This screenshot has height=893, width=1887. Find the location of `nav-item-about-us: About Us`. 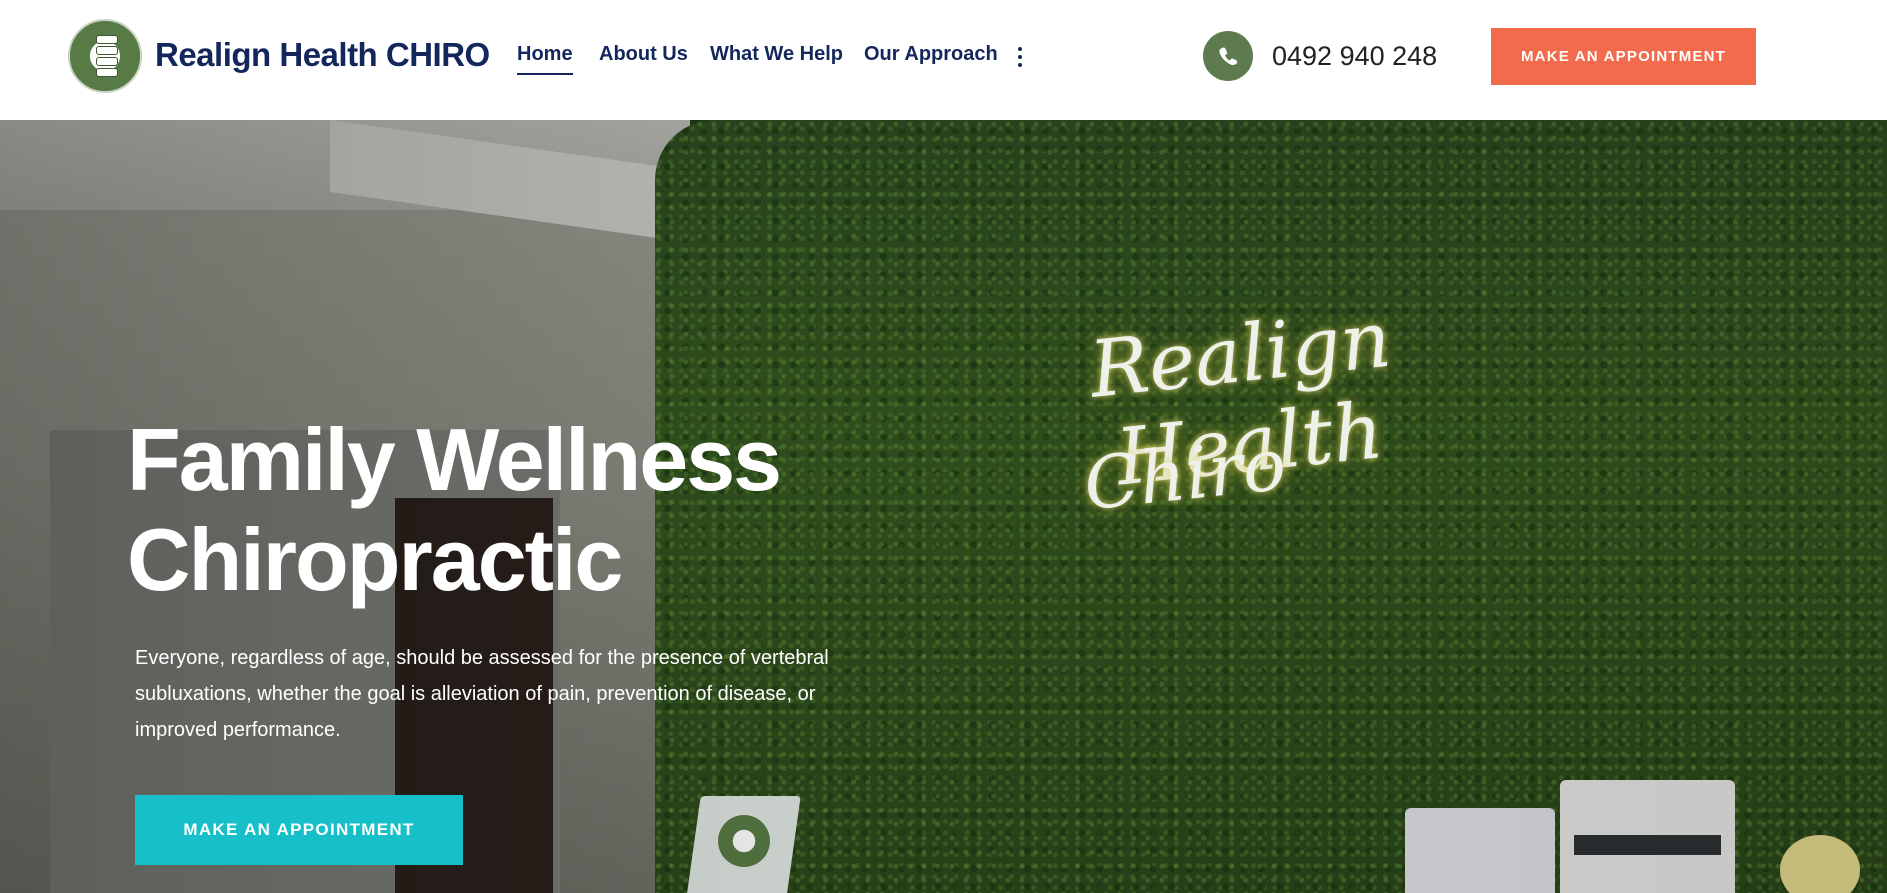

nav-item-about-us: About Us is located at coordinates (643, 54).